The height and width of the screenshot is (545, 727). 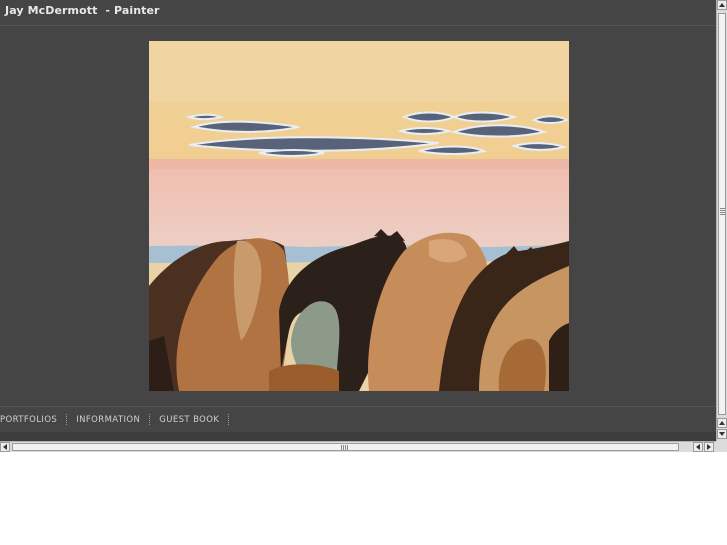 I want to click on scrollbar-corner, so click(x=721, y=446).